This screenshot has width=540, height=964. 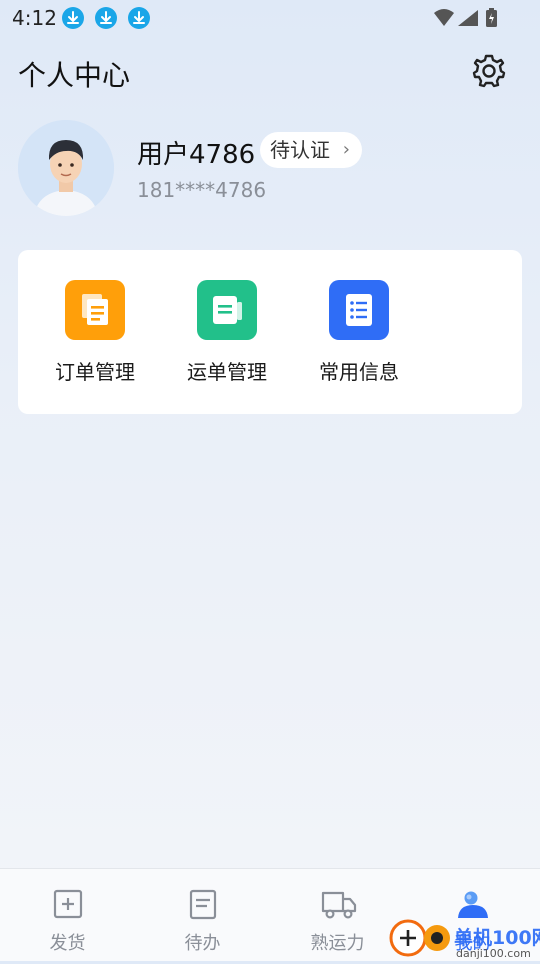 What do you see at coordinates (497, 937) in the screenshot?
I see `svg-text: 单机100网` at bounding box center [497, 937].